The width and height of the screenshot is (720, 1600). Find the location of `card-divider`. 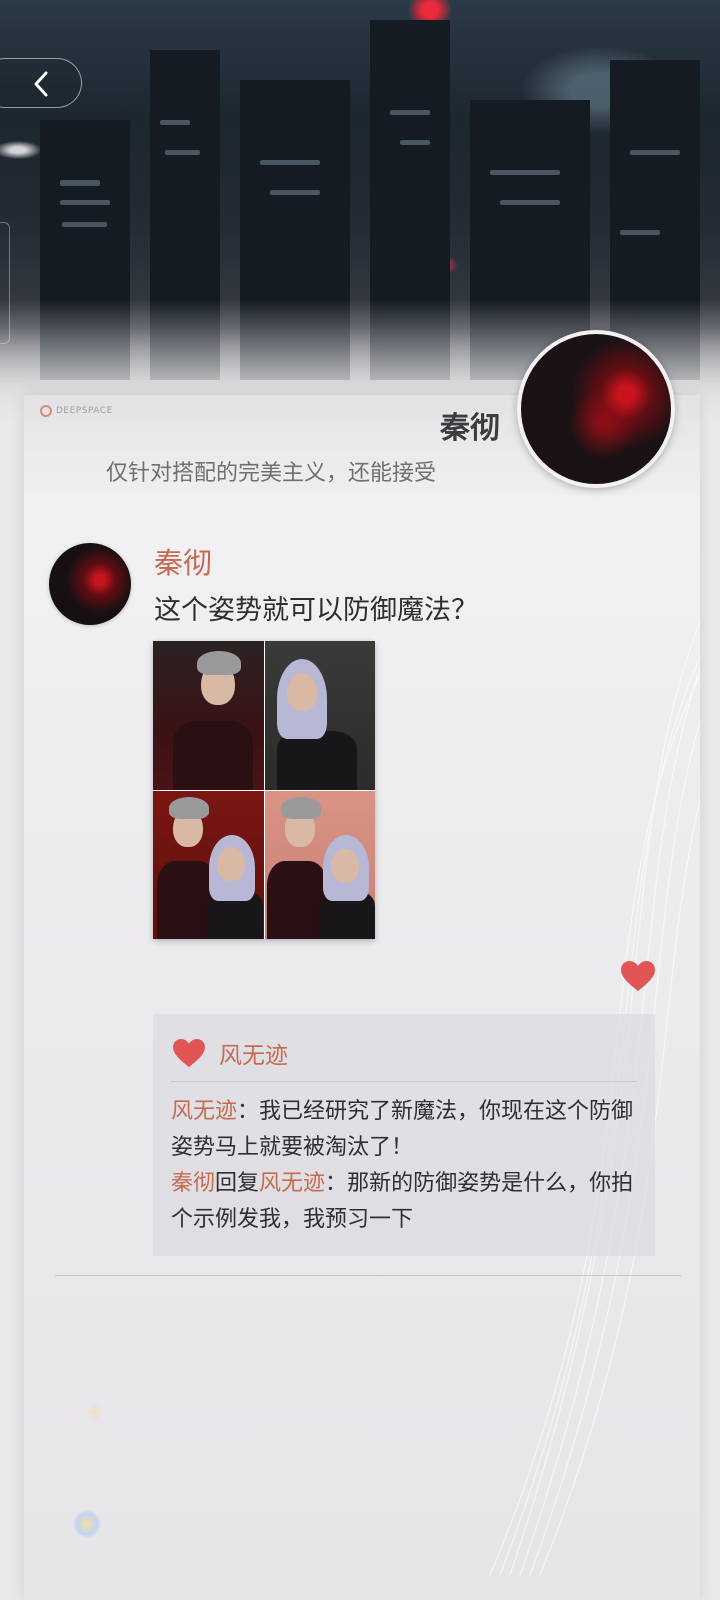

card-divider is located at coordinates (368, 1275).